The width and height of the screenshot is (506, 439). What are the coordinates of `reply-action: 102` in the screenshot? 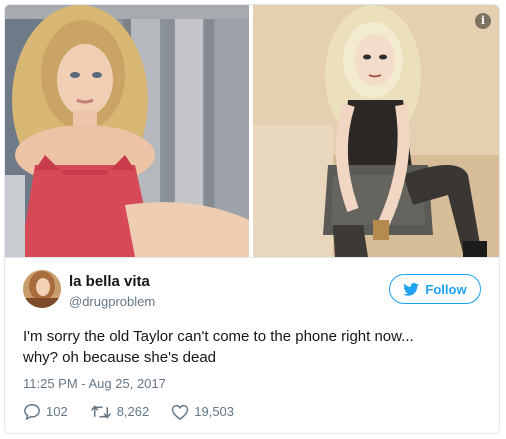 It's located at (45, 411).